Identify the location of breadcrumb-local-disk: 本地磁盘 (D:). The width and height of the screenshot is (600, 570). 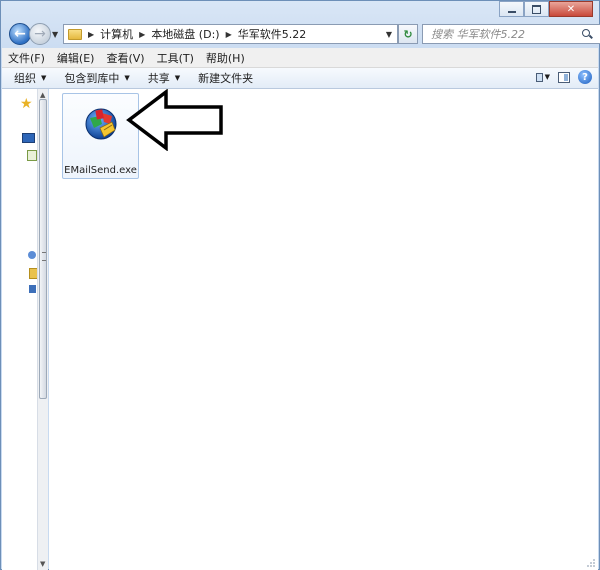
(185, 34).